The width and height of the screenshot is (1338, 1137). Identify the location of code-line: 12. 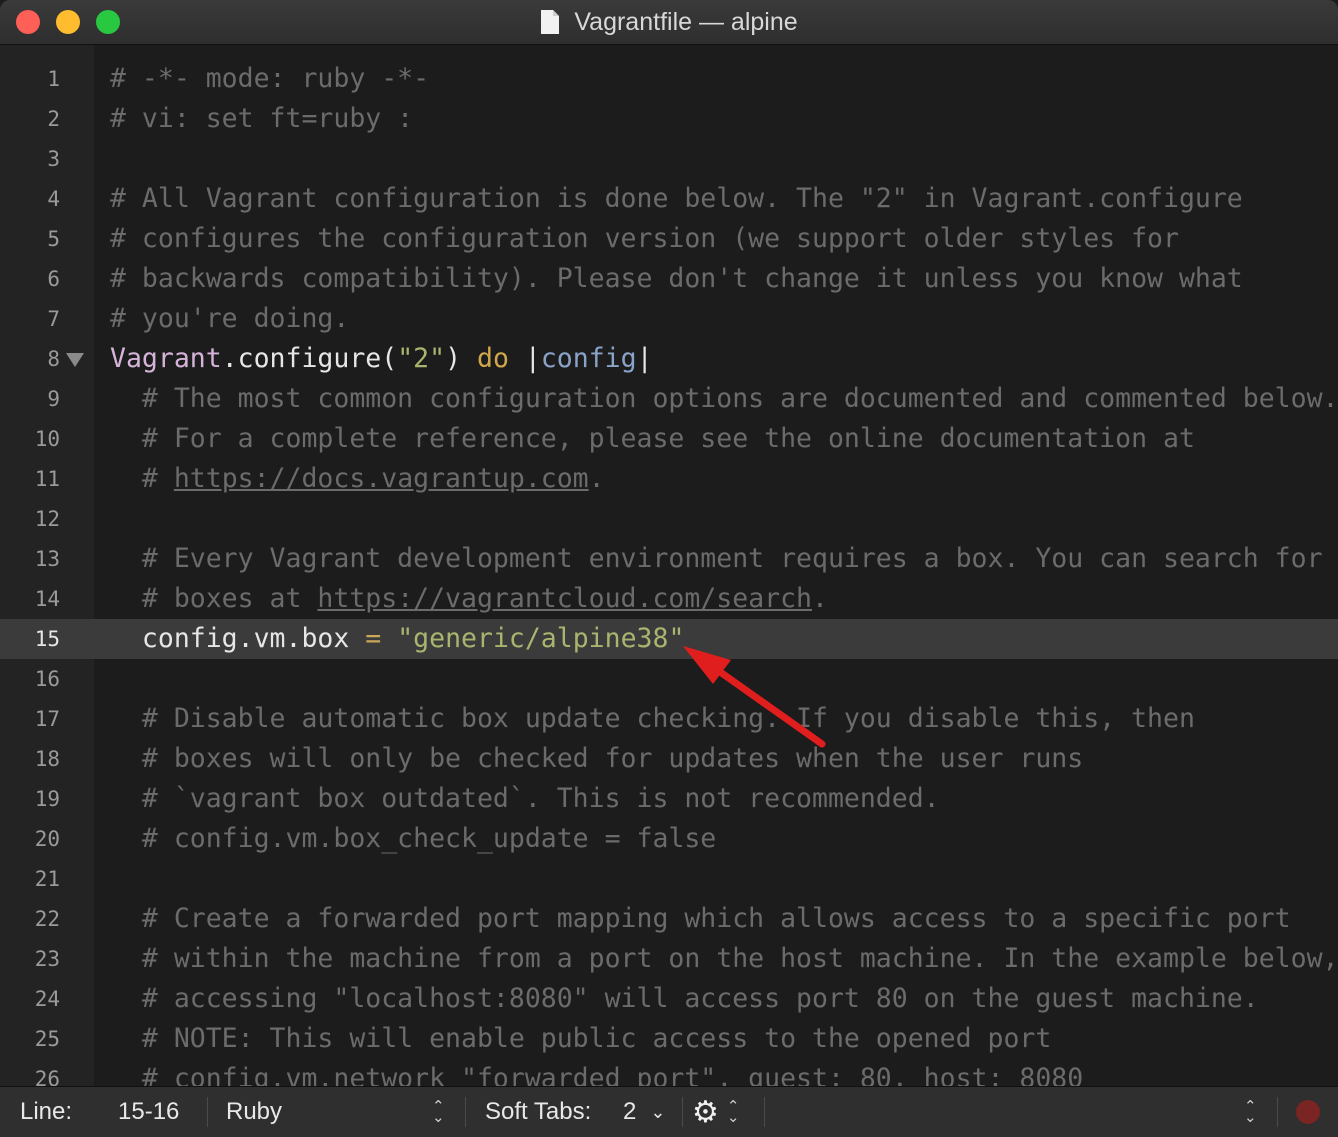
(669, 519).